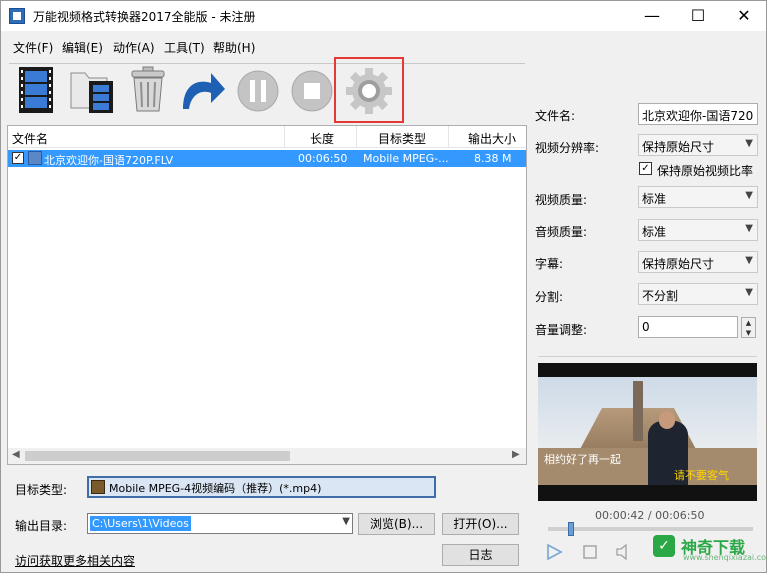  Describe the element at coordinates (748, 333) in the screenshot. I see `spin-down-icon: ▼` at that location.